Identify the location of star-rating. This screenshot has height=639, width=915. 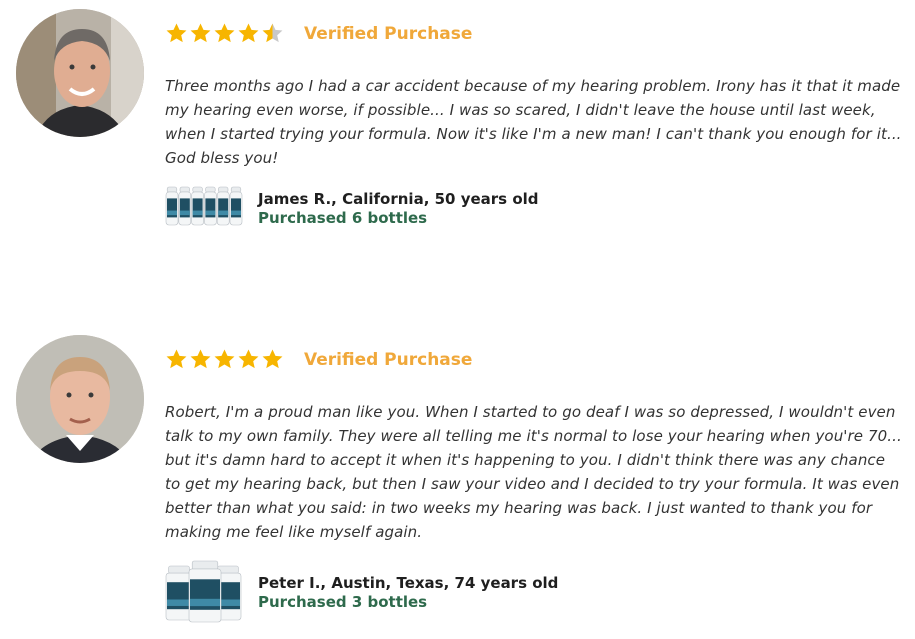
(224, 361).